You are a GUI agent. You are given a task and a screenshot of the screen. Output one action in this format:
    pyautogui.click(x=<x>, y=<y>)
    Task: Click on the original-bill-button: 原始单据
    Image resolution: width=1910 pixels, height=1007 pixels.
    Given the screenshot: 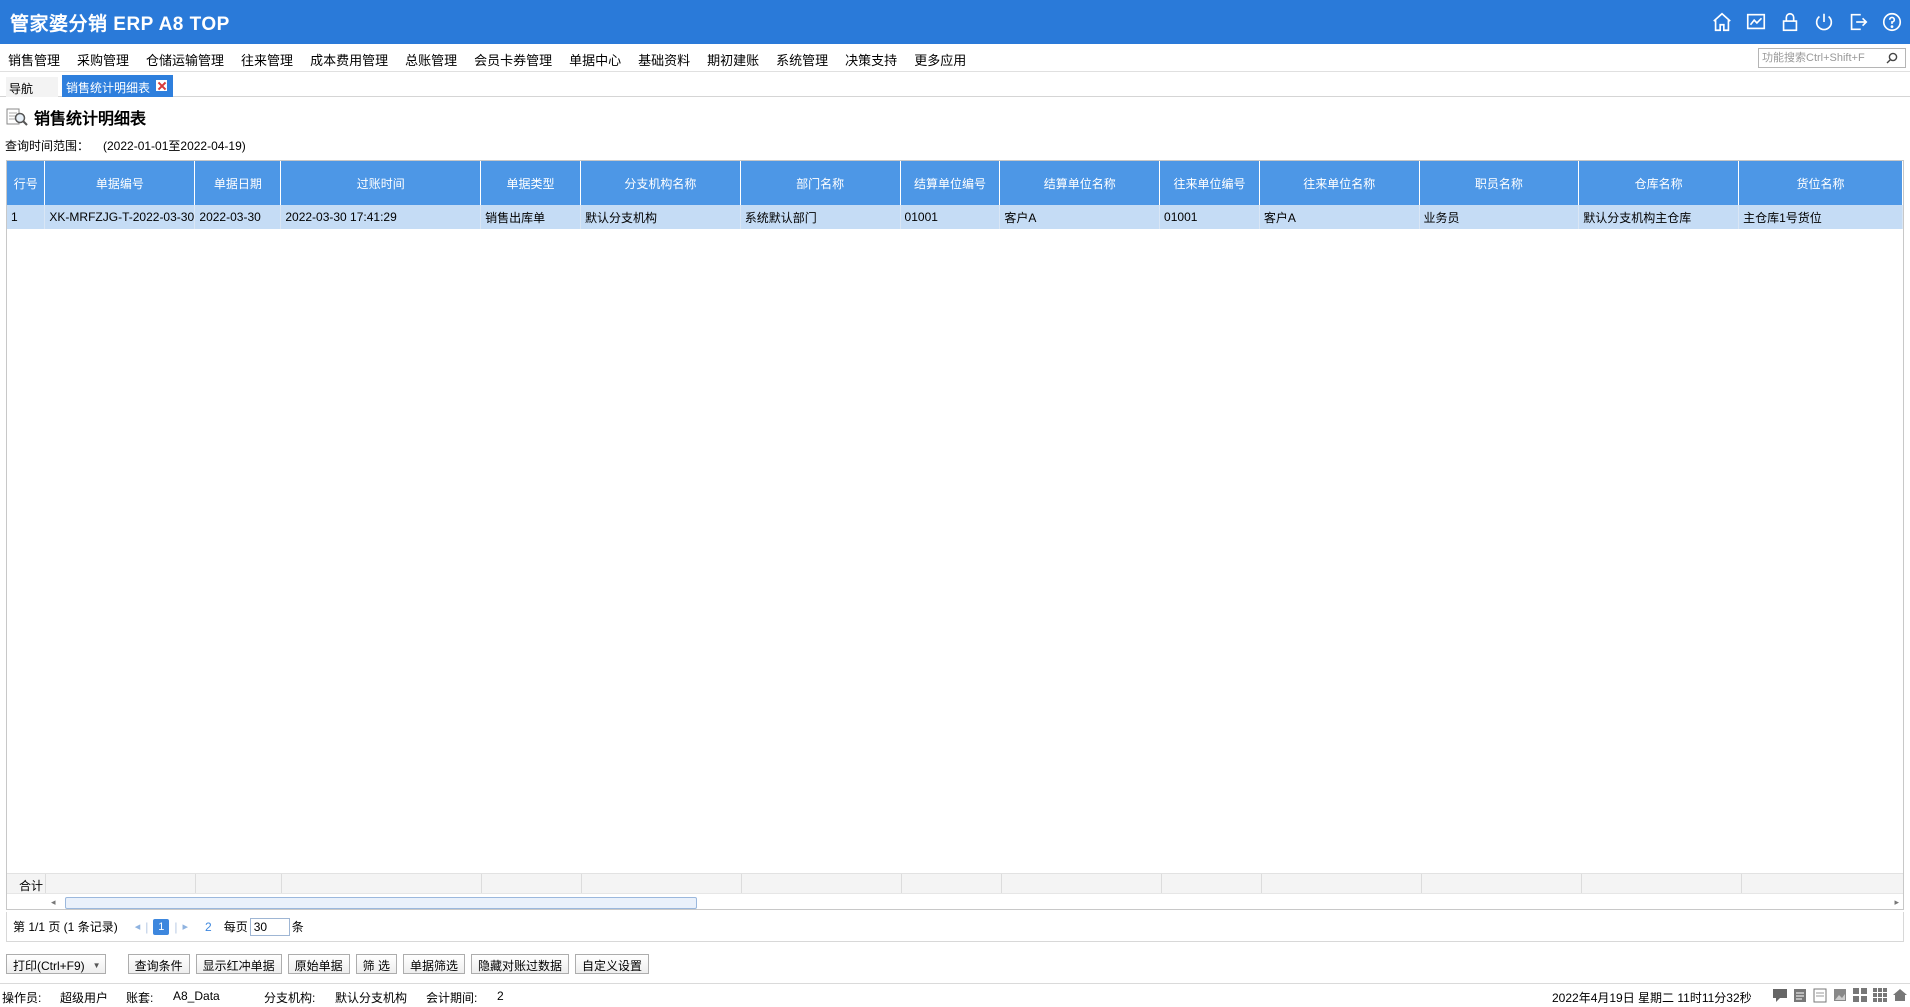 What is the action you would take?
    pyautogui.click(x=318, y=964)
    